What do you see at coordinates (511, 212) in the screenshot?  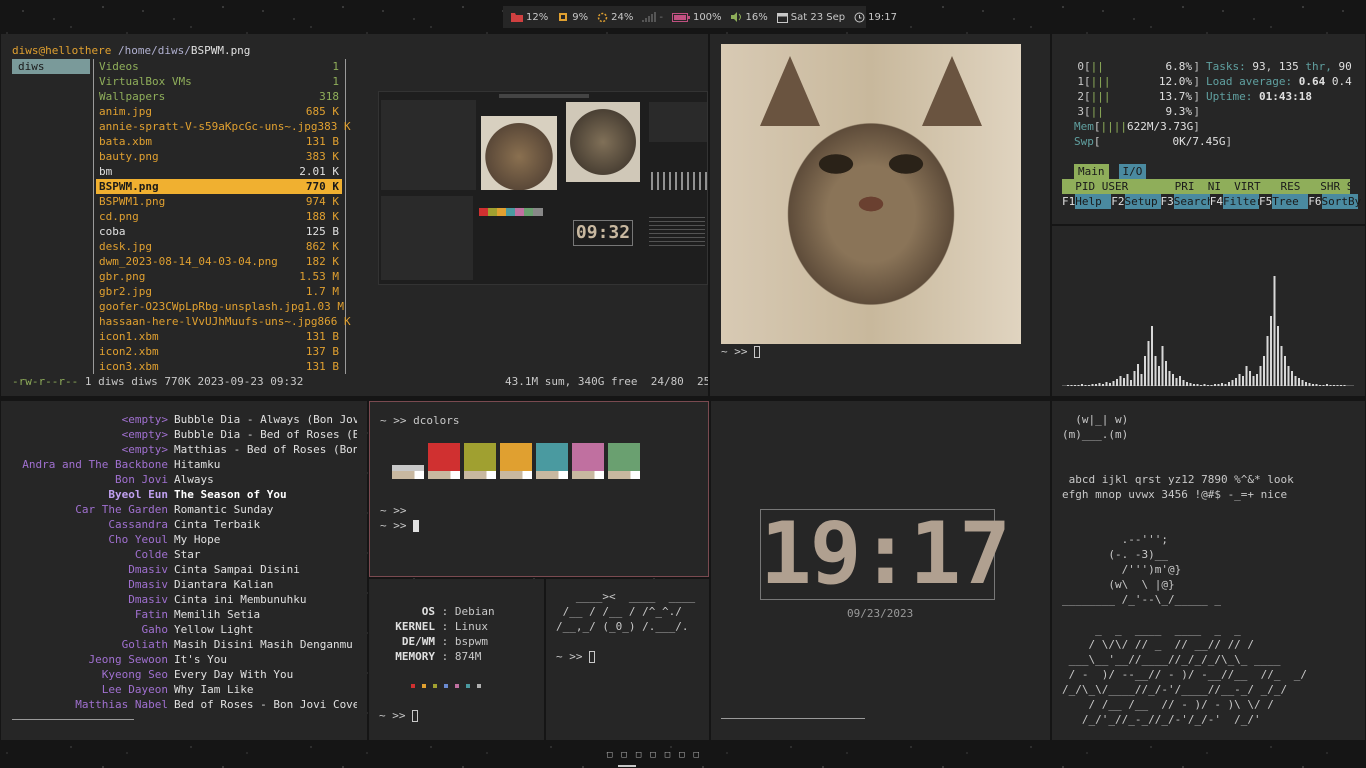 I see `preview-colors` at bounding box center [511, 212].